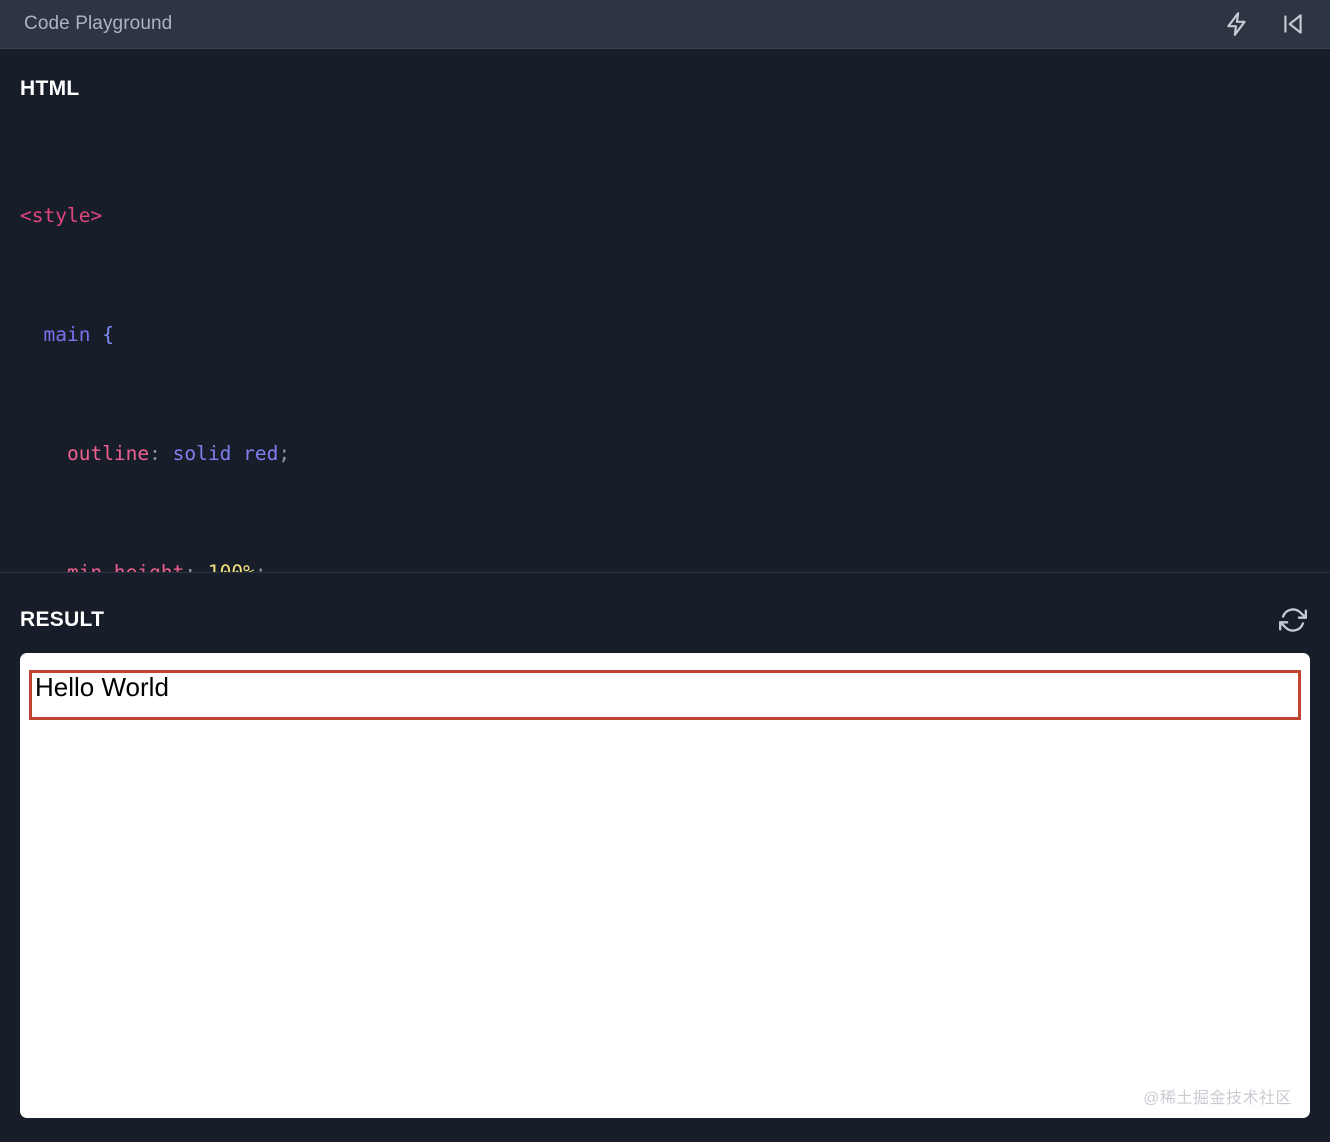 The height and width of the screenshot is (1142, 1330). Describe the element at coordinates (1269, 24) in the screenshot. I see `title-bar-actions` at that location.